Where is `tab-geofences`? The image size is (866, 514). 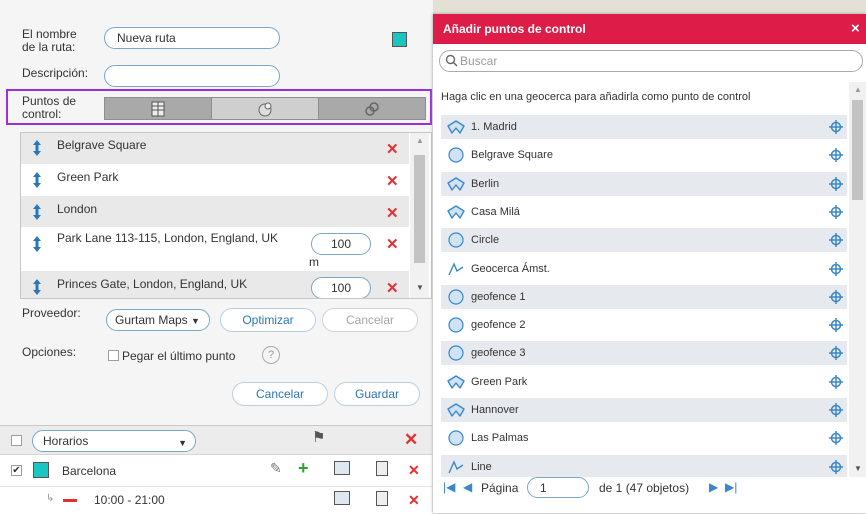
tab-geofences is located at coordinates (265, 108).